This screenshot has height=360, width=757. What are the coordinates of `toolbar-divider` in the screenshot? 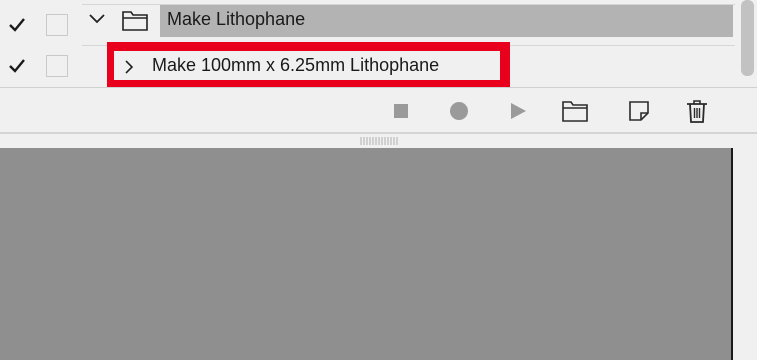 It's located at (378, 87).